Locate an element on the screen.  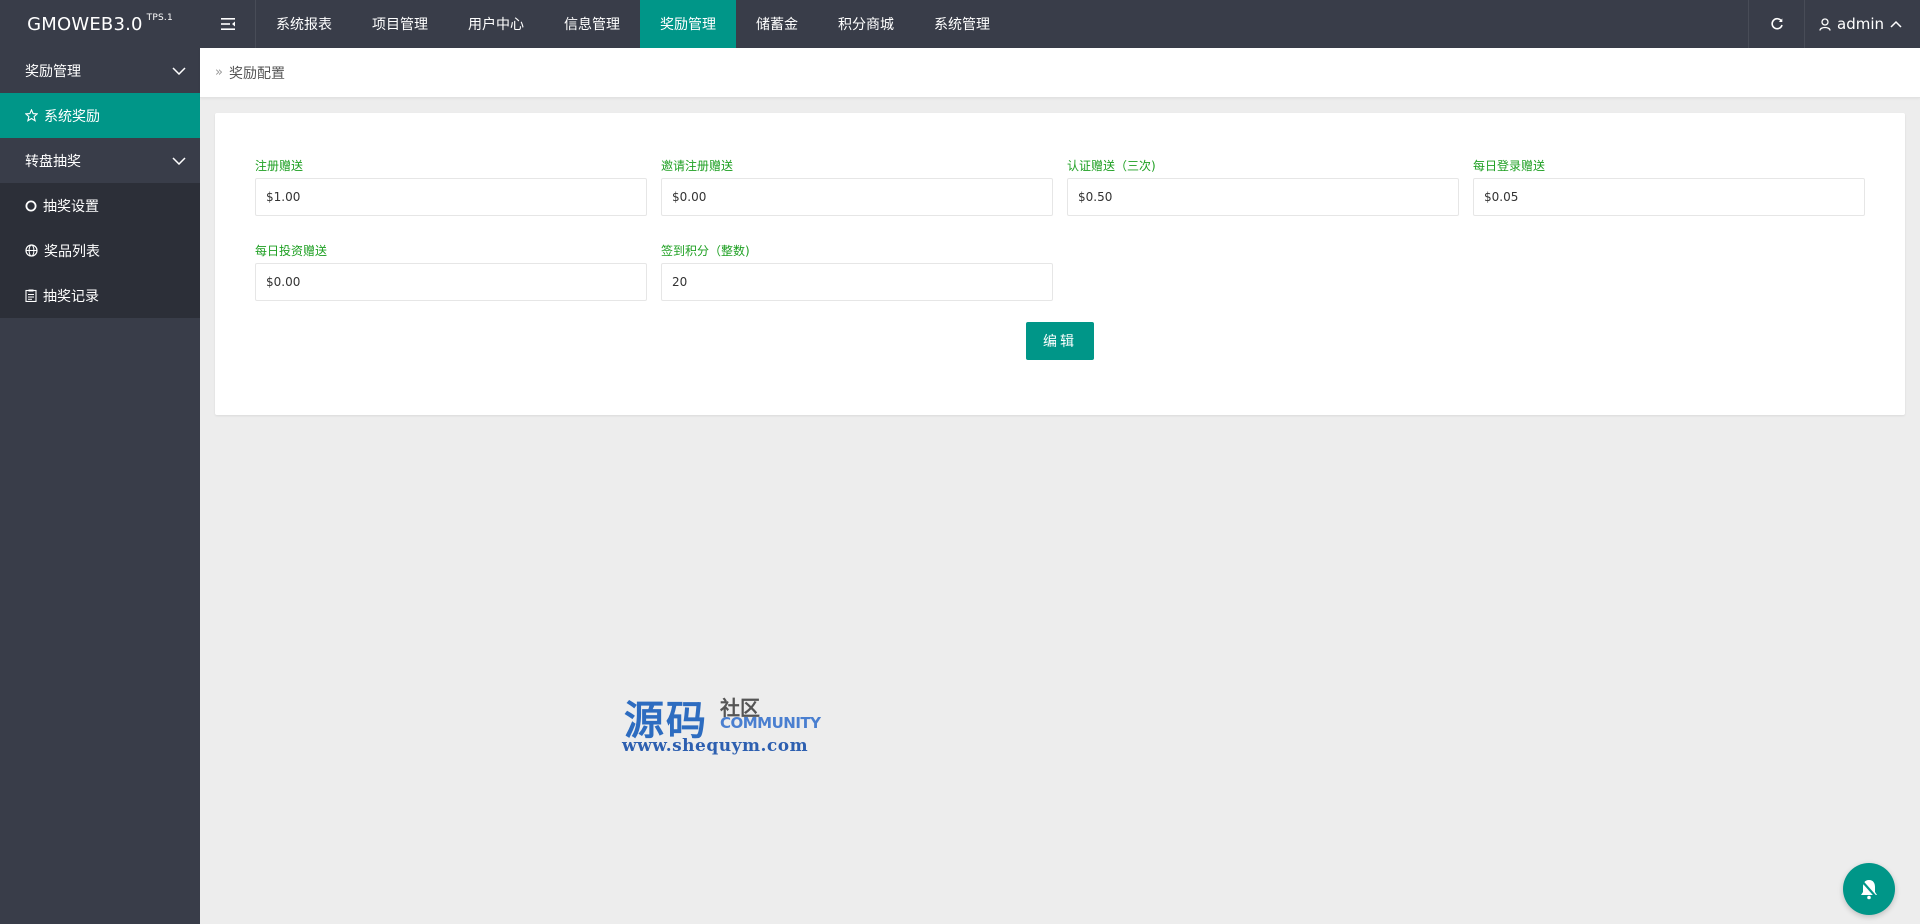
sidebar-item-prize-list: 奖品列表 is located at coordinates (100, 250).